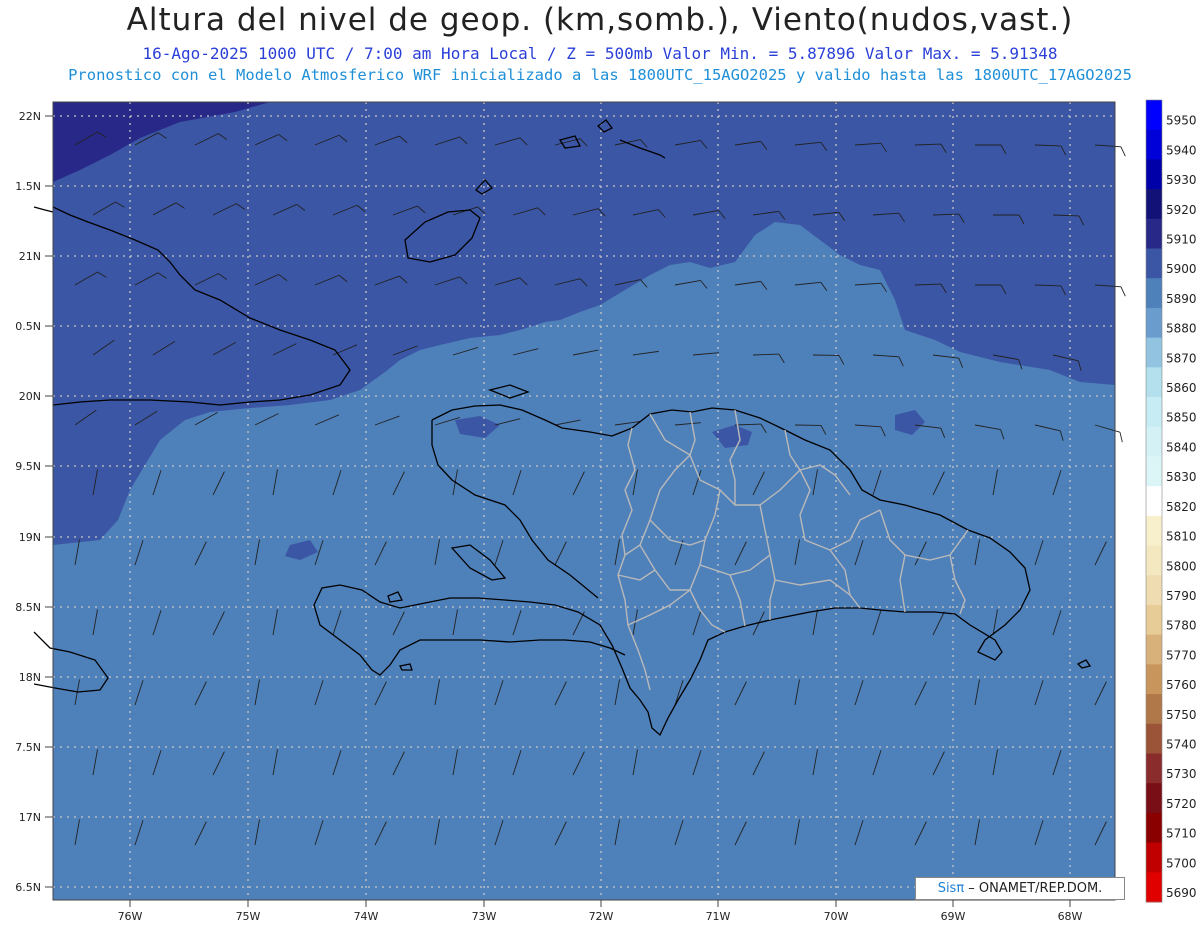 The image size is (1200, 927). Describe the element at coordinates (1181, 507) in the screenshot. I see `colorbar-label: 5820` at that location.